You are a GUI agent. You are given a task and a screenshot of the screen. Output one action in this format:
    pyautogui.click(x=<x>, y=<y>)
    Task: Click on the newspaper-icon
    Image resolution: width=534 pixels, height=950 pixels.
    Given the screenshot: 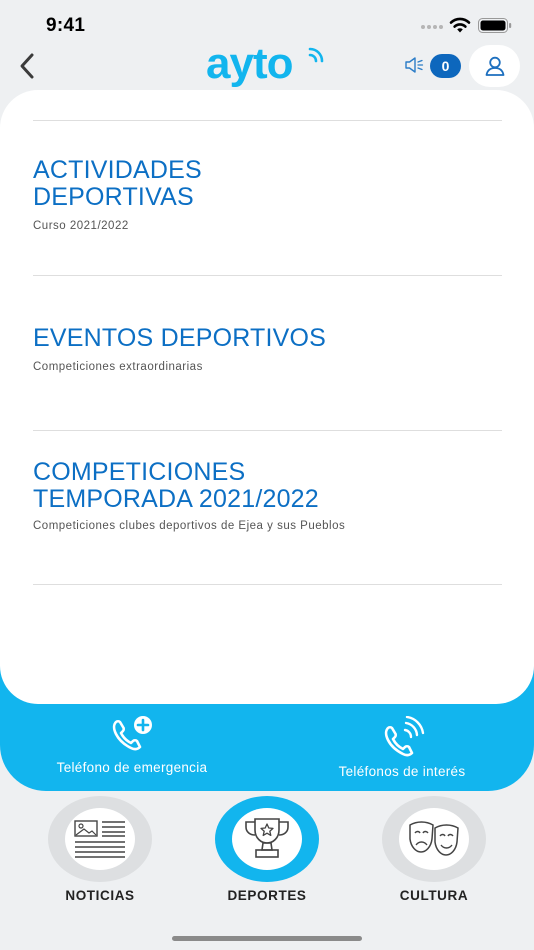 What is the action you would take?
    pyautogui.click(x=99, y=839)
    